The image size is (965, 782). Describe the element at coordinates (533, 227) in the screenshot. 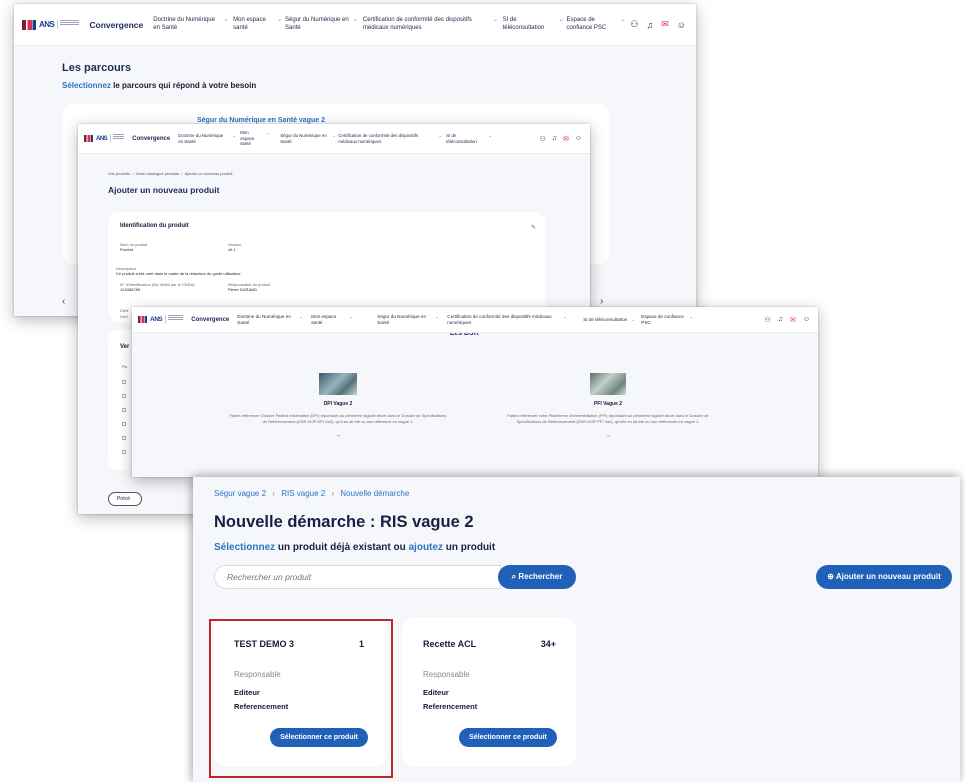

I see `edit-icon: ✎` at that location.